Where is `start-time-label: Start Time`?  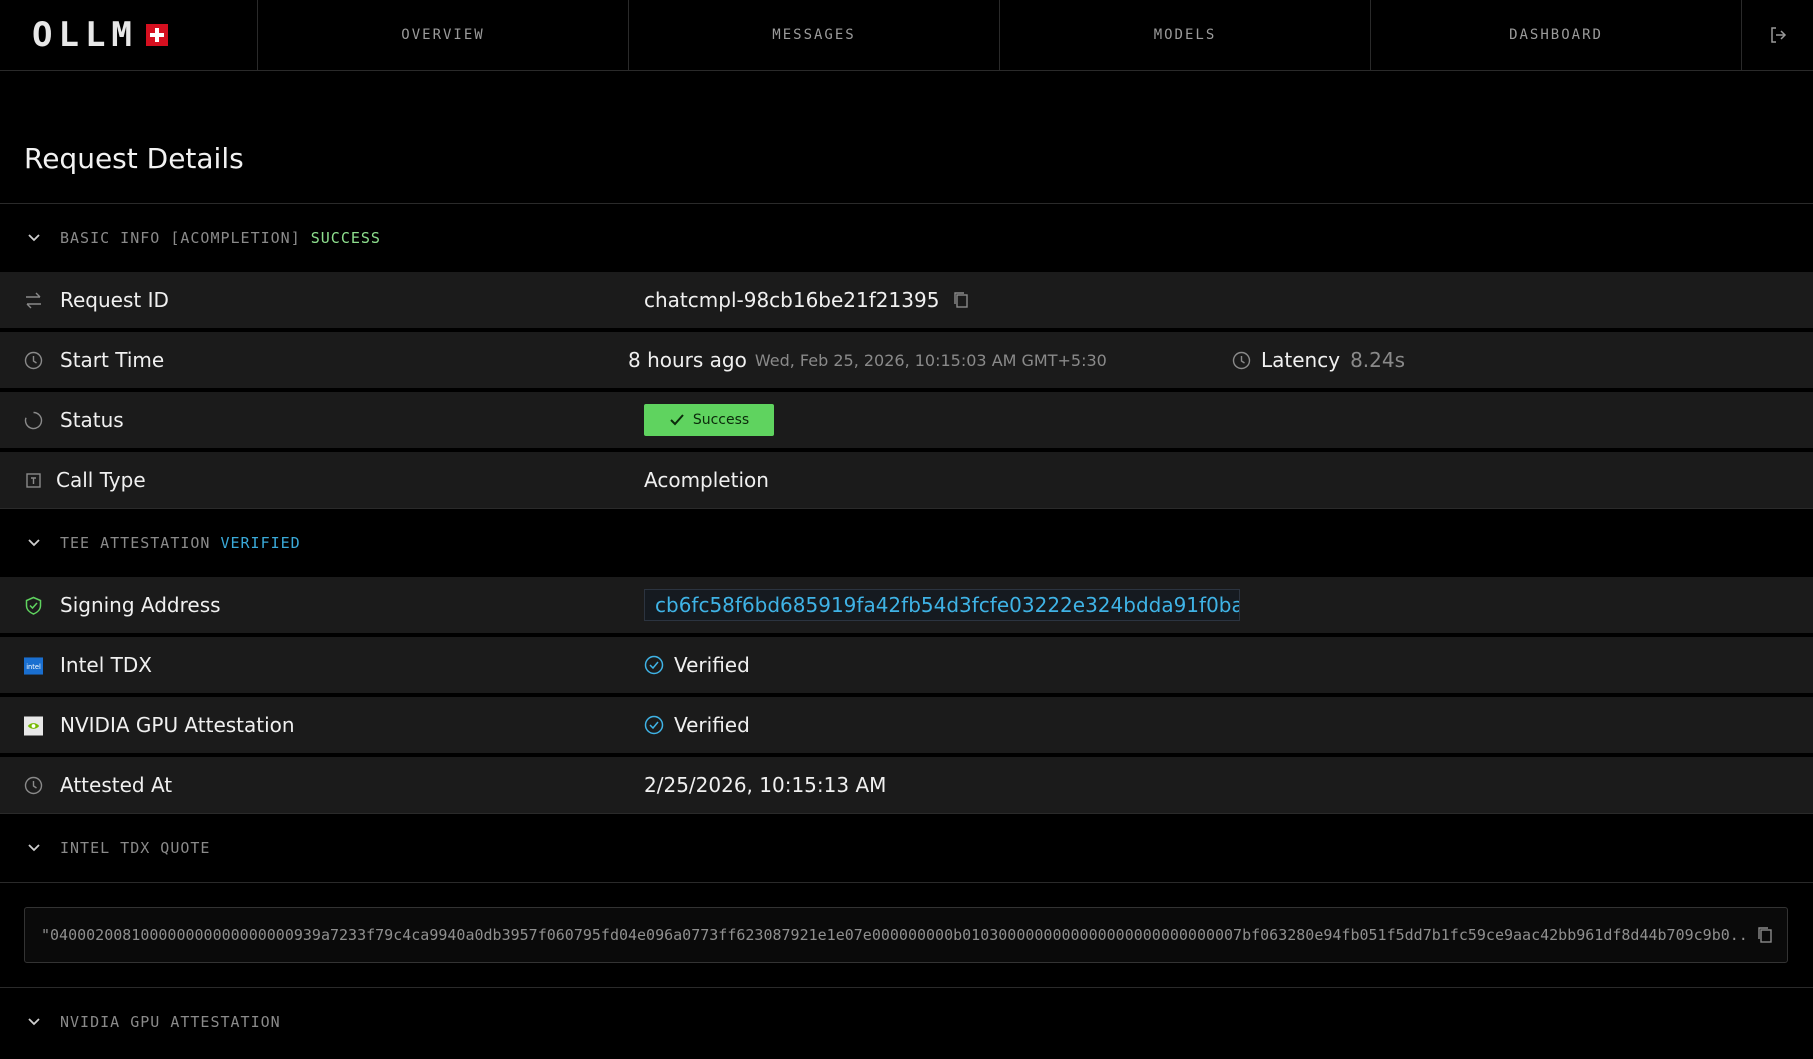
start-time-label: Start Time is located at coordinates (112, 360).